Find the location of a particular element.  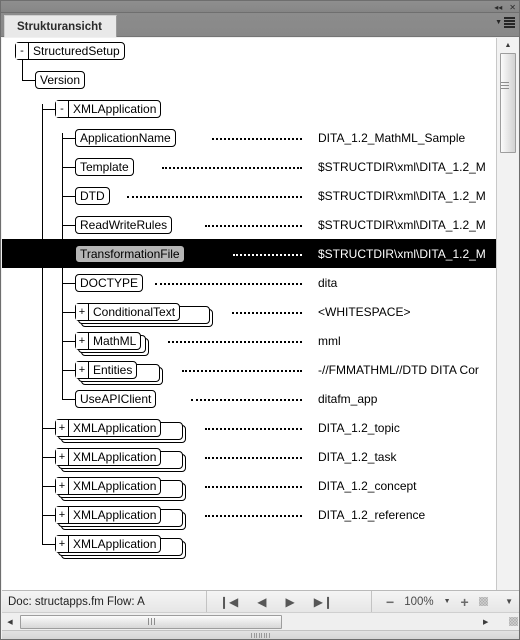

tree-row: + MathML mml is located at coordinates (249, 341).